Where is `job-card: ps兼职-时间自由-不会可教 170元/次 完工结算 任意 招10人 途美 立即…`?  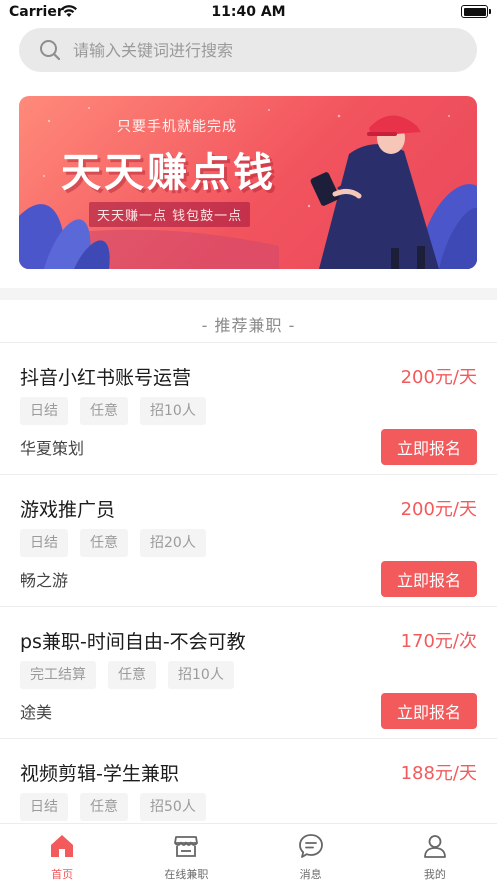 job-card: ps兼职-时间自由-不会可教 170元/次 完工结算 任意 招10人 途美 立即… is located at coordinates (248, 672).